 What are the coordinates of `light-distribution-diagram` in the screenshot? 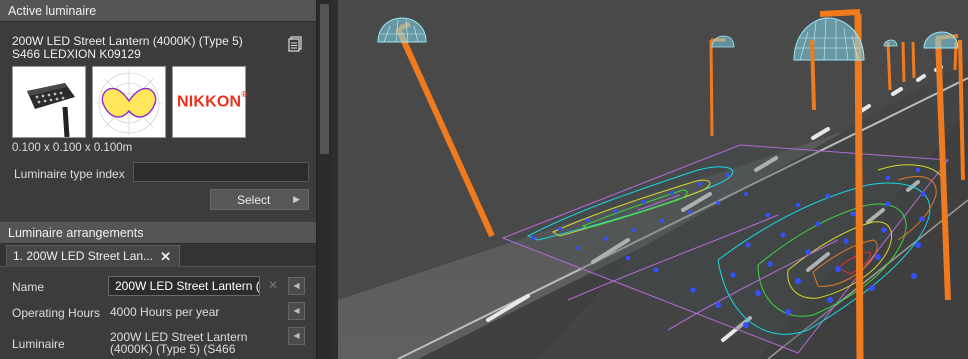 It's located at (129, 102).